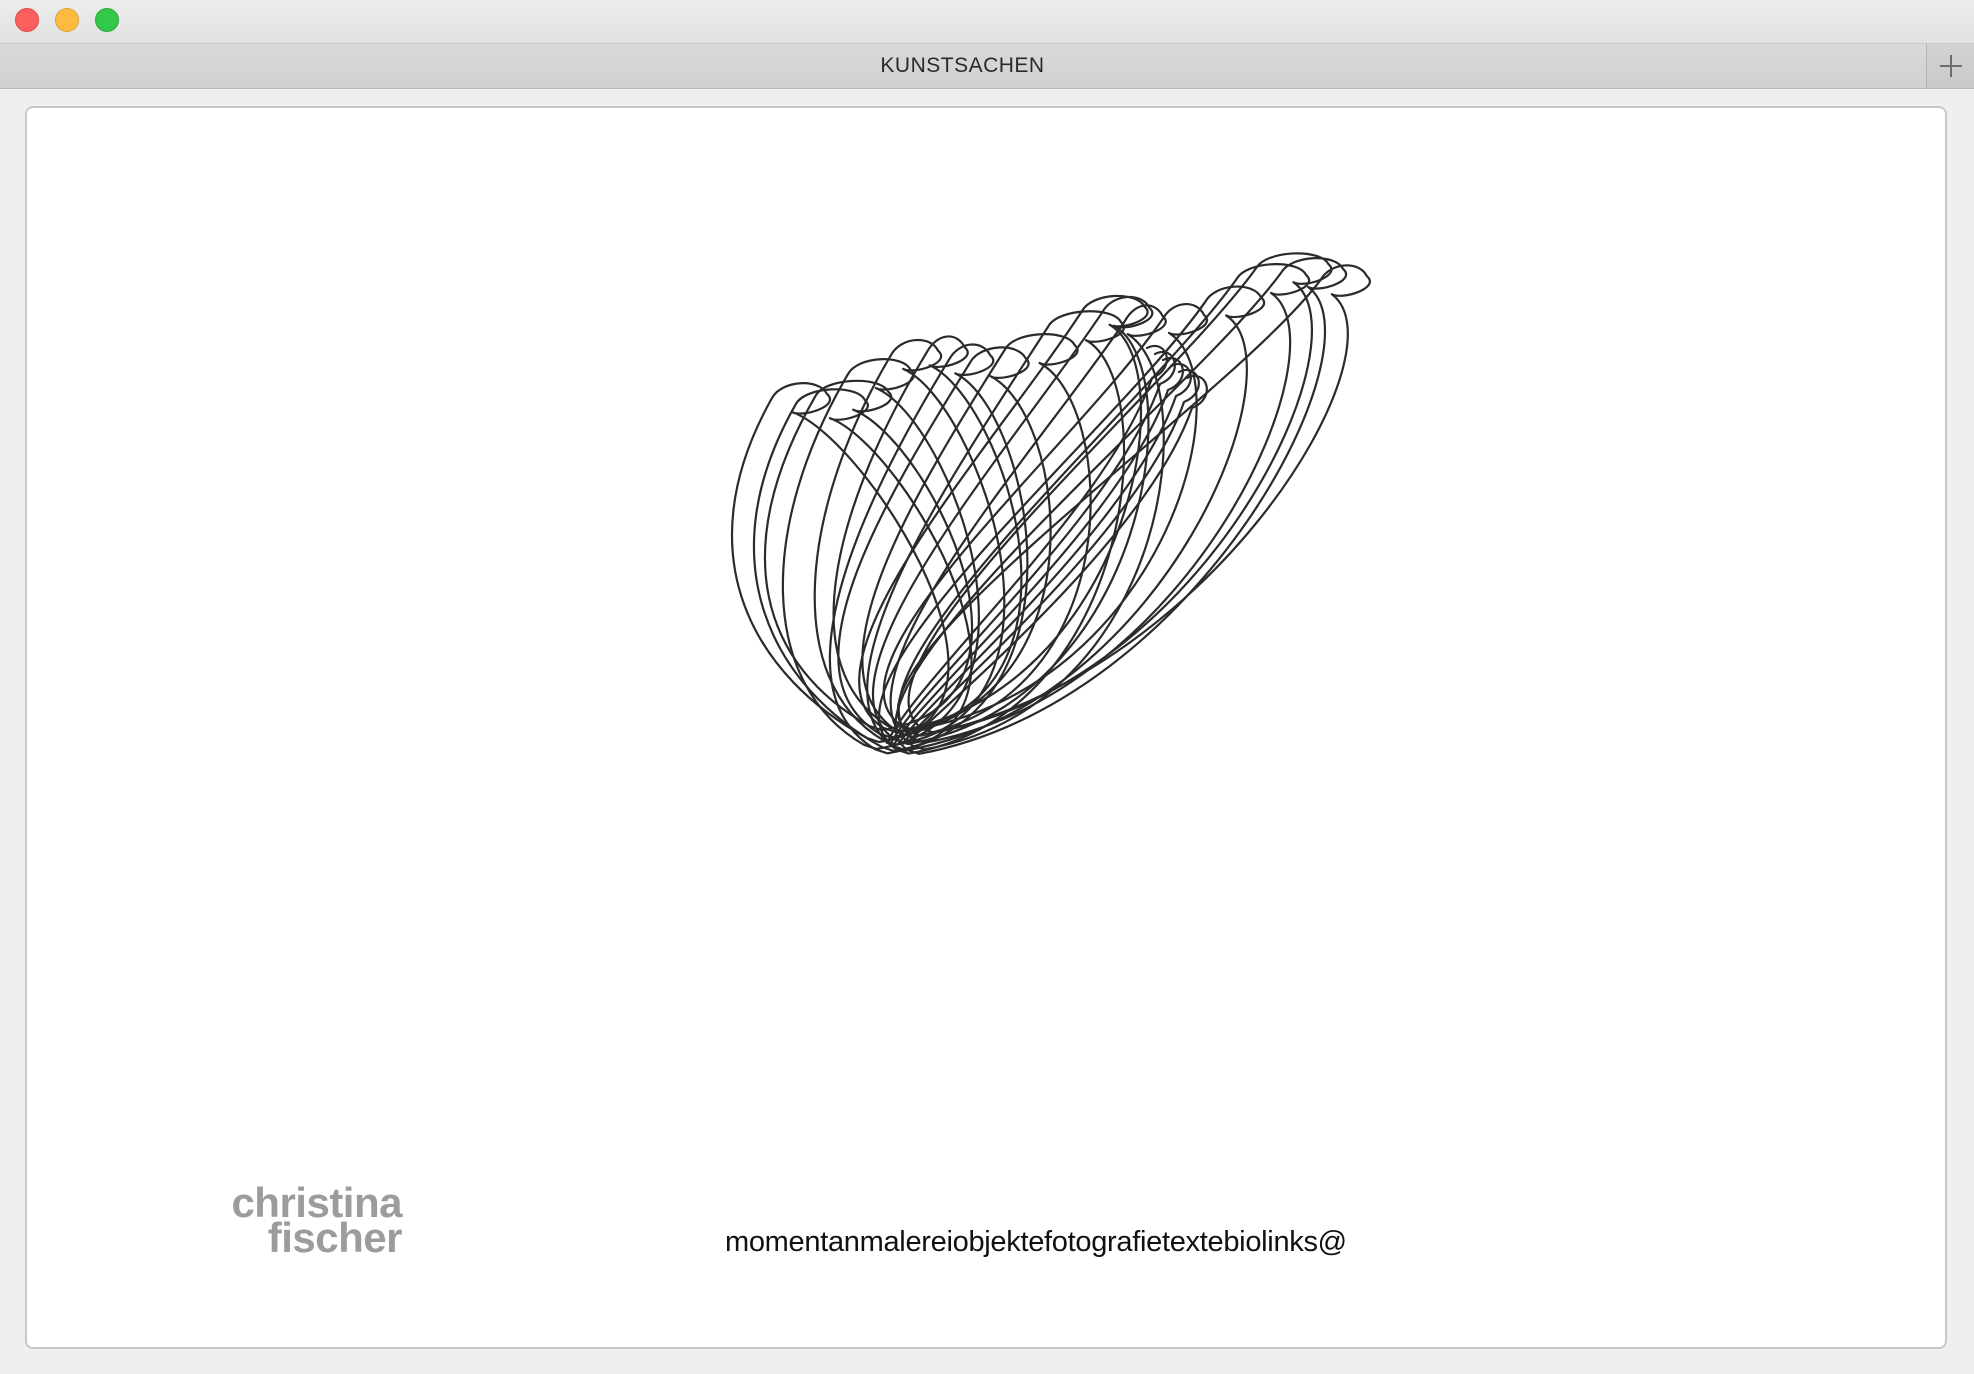 The height and width of the screenshot is (1374, 1974). What do you see at coordinates (1193, 1242) in the screenshot?
I see `nav-link-texte: texte` at bounding box center [1193, 1242].